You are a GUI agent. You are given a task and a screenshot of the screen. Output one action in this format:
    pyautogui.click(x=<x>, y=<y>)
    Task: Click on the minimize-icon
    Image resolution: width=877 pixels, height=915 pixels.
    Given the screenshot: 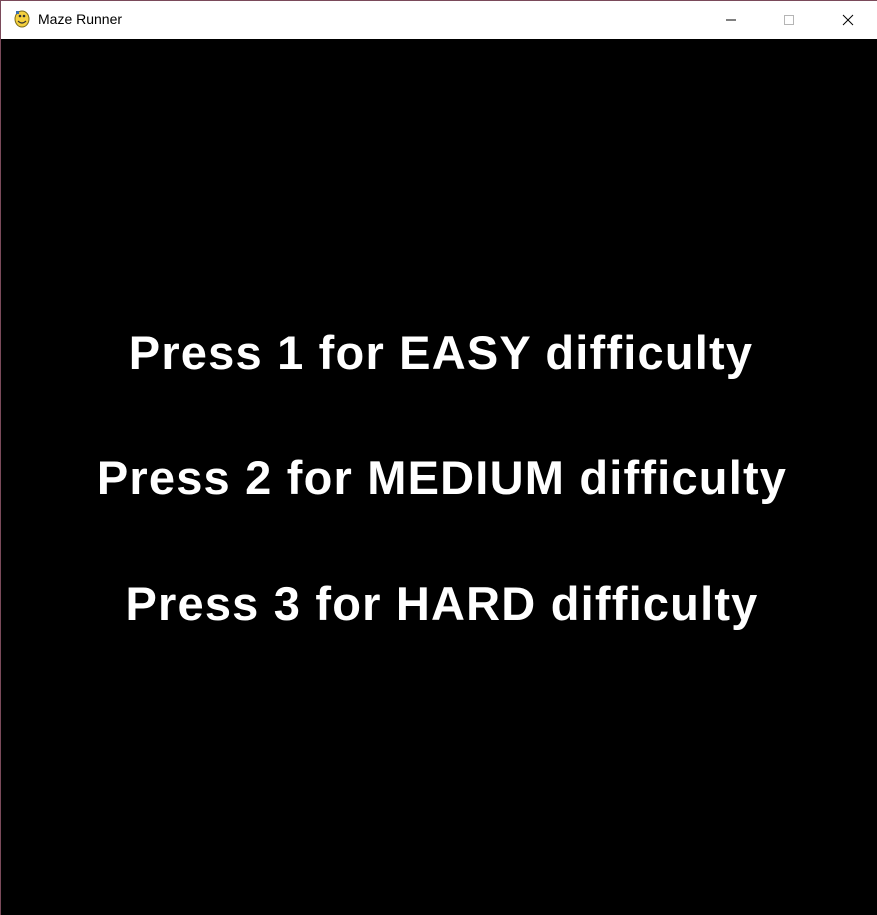 What is the action you would take?
    pyautogui.click(x=731, y=20)
    